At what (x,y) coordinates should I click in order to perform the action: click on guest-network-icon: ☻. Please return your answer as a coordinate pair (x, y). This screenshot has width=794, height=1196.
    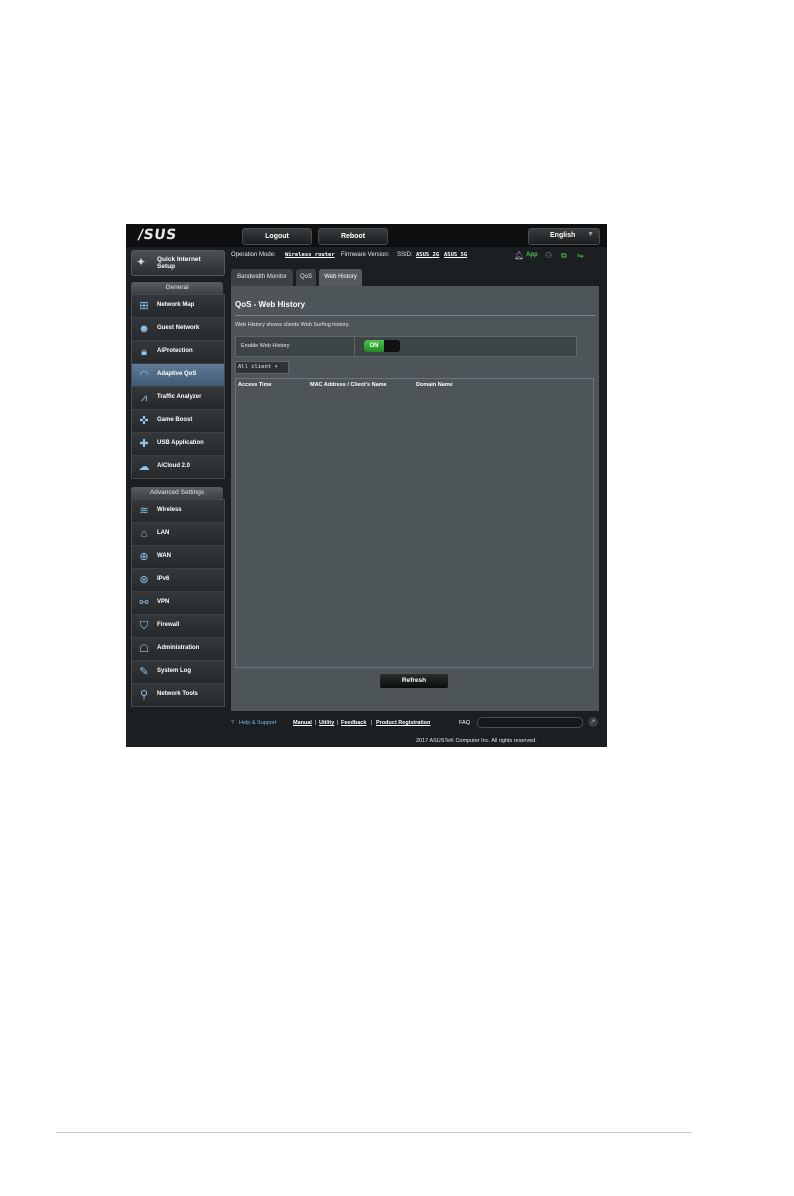
    Looking at the image, I should click on (144, 329).